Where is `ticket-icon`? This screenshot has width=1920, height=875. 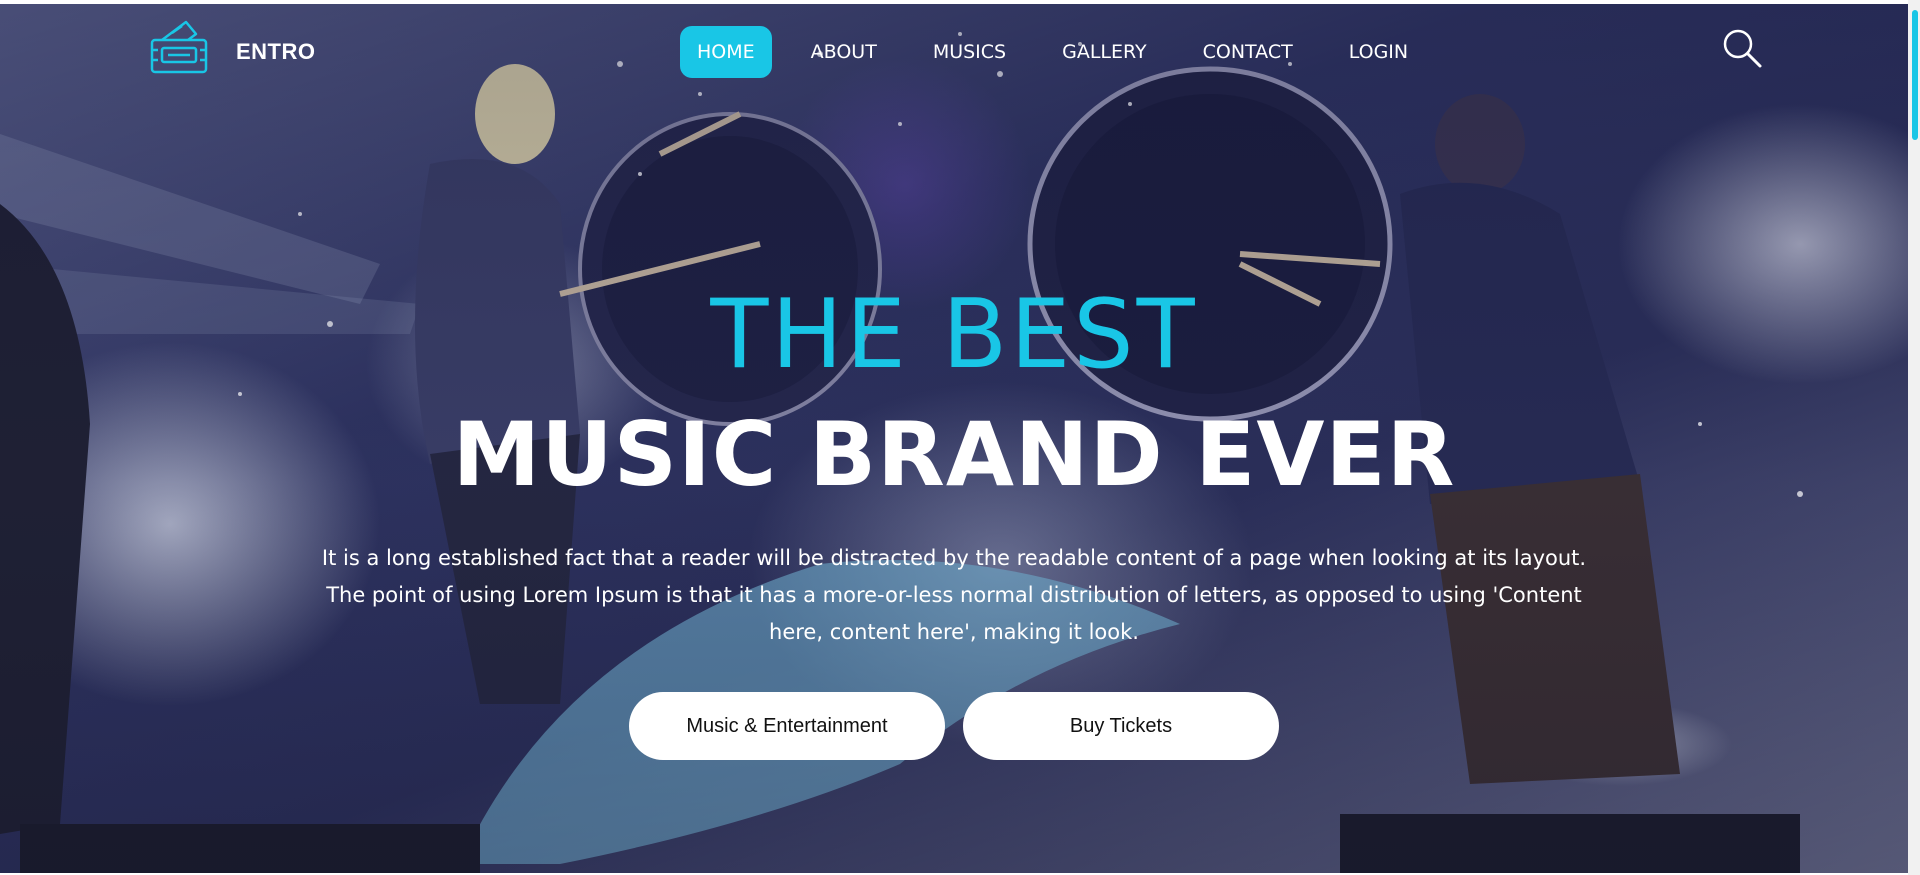
ticket-icon is located at coordinates (179, 47).